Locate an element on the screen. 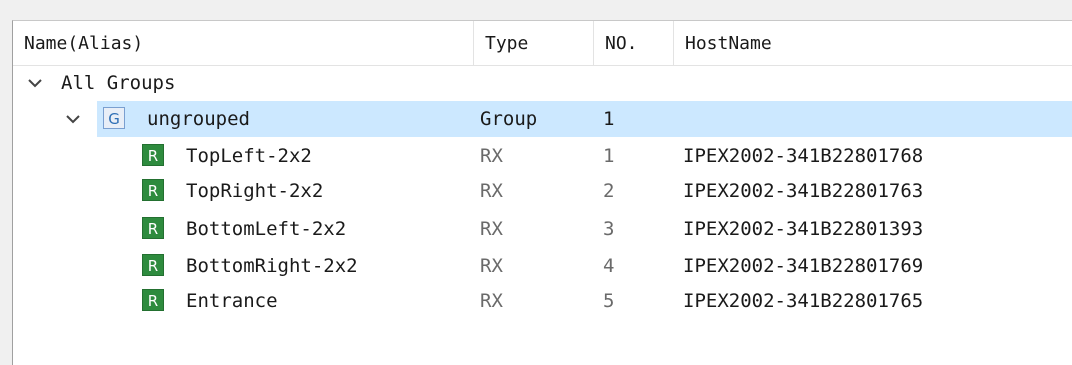 This screenshot has height=365, width=1072. device-hostname: IPEX2002-341B22801768 is located at coordinates (803, 156).